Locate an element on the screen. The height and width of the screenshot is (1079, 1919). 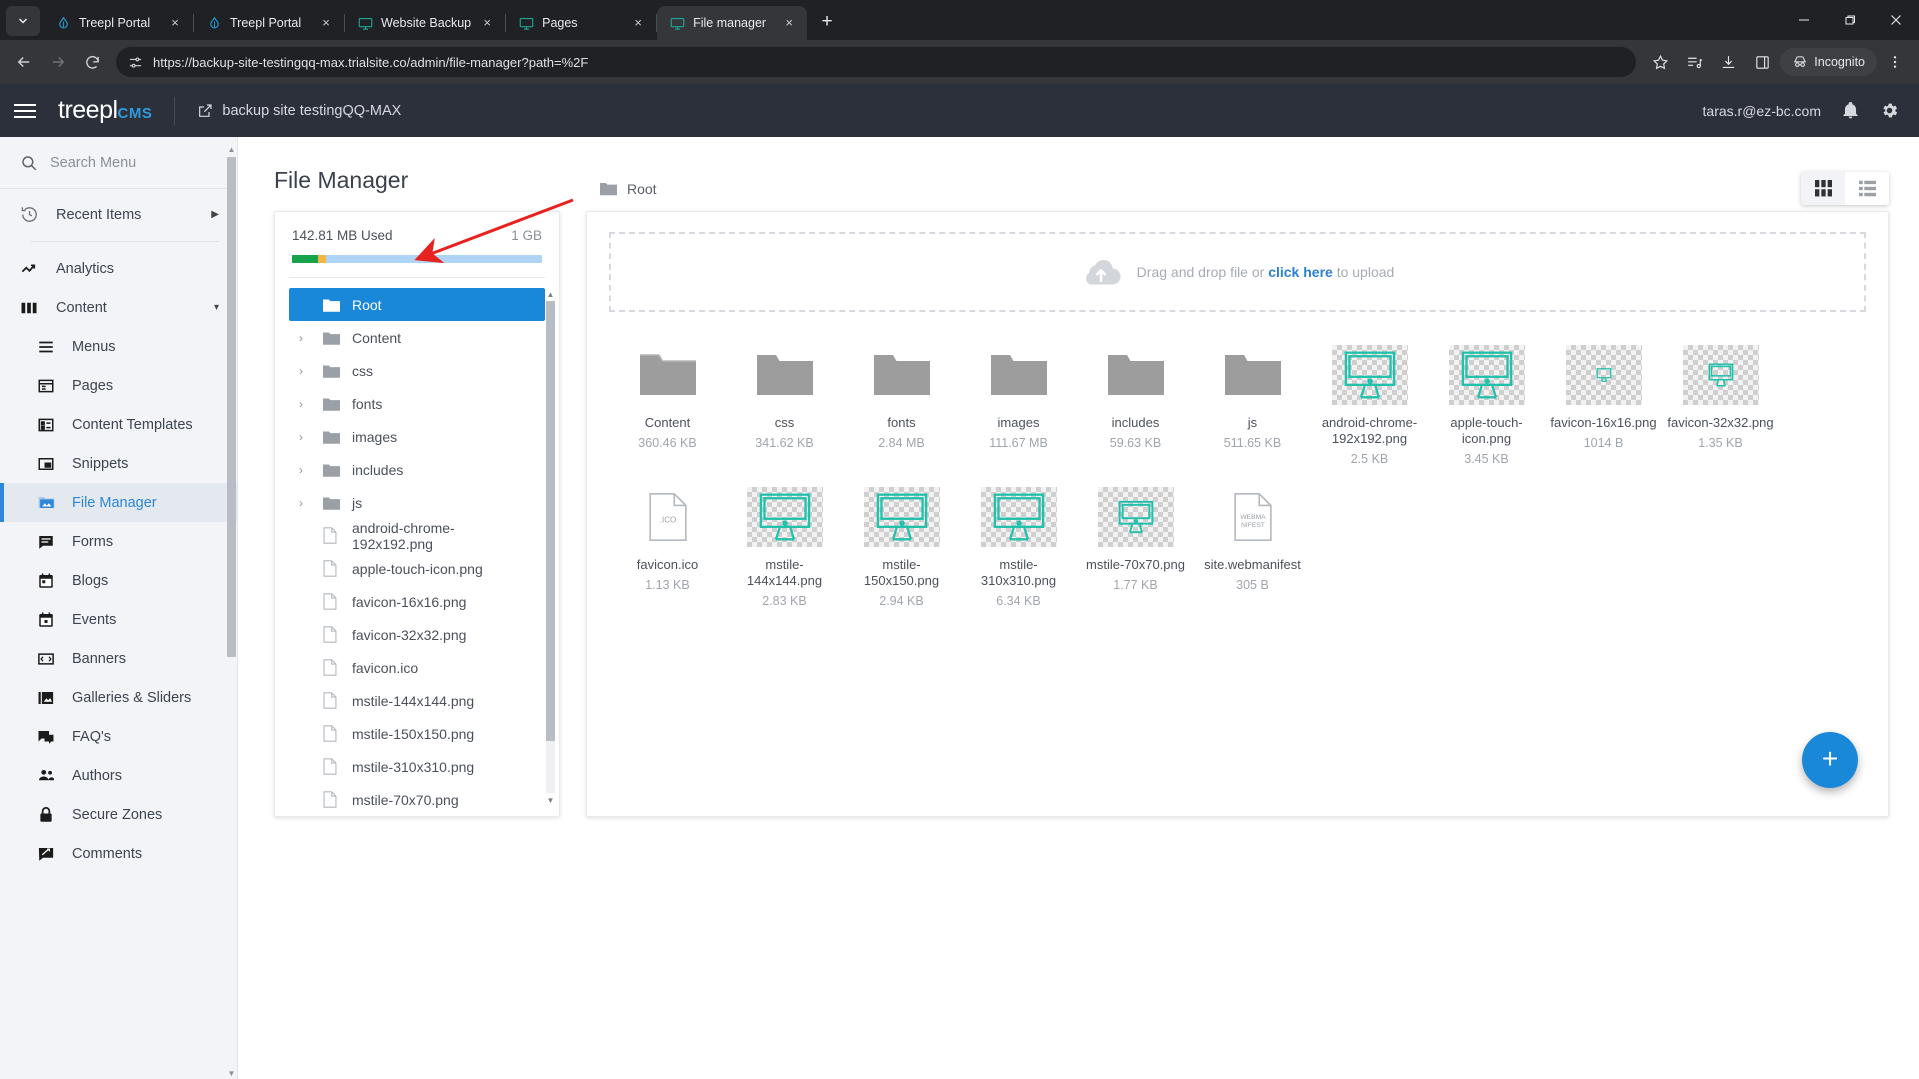
search-input is located at coordinates (125, 162).